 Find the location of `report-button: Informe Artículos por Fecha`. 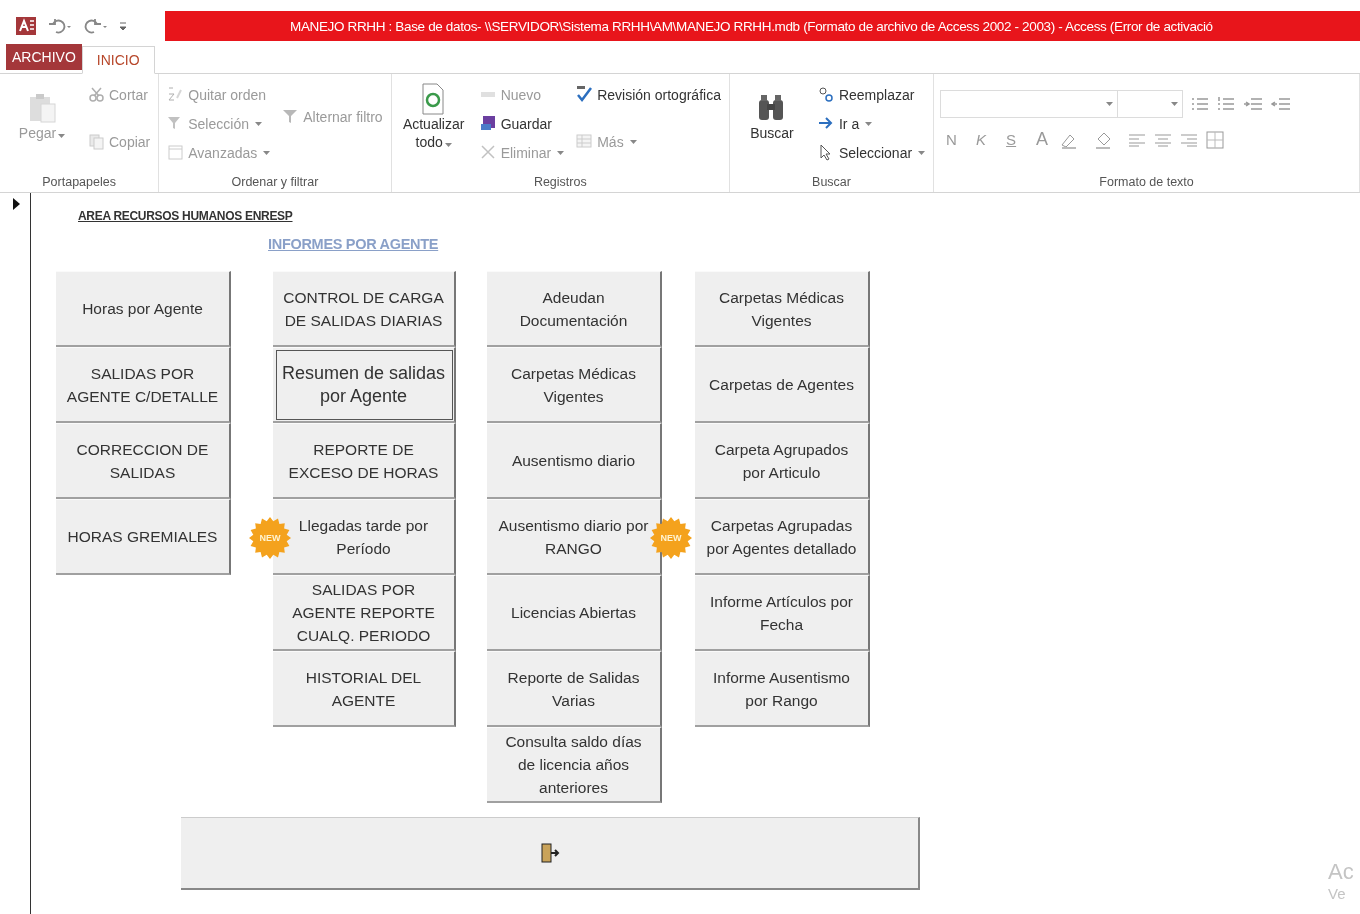

report-button: Informe Artículos por Fecha is located at coordinates (782, 613).